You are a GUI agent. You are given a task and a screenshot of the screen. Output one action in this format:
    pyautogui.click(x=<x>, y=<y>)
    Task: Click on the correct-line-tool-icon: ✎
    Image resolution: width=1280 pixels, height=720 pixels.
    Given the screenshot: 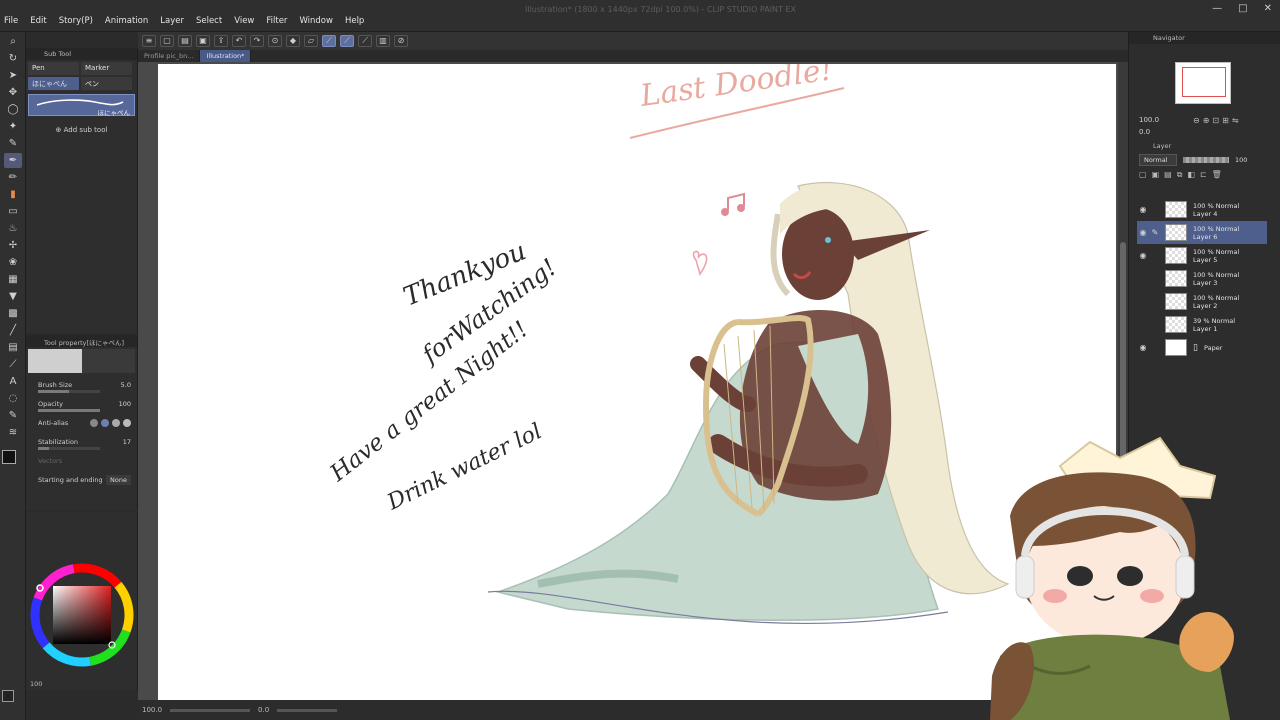 What is the action you would take?
    pyautogui.click(x=13, y=415)
    